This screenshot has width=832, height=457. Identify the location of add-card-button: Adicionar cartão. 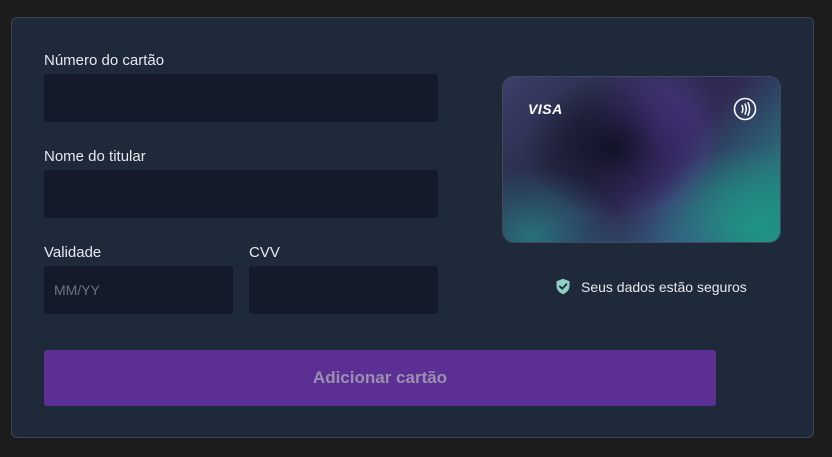
(380, 378).